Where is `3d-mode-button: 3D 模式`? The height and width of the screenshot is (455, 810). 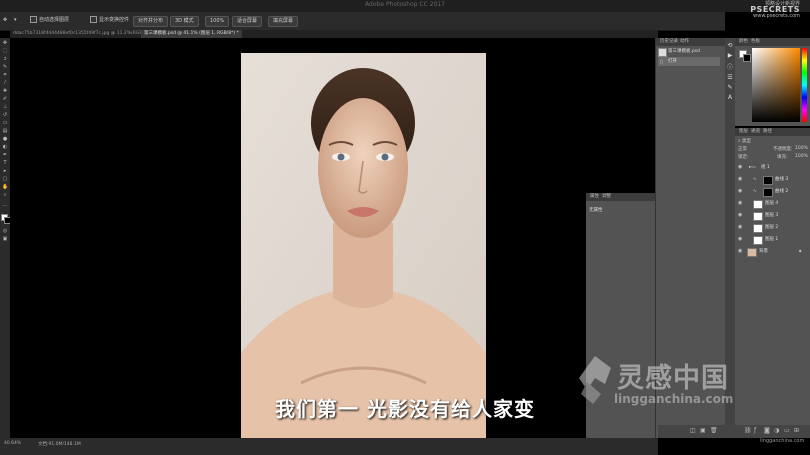 3d-mode-button: 3D 模式 is located at coordinates (184, 21).